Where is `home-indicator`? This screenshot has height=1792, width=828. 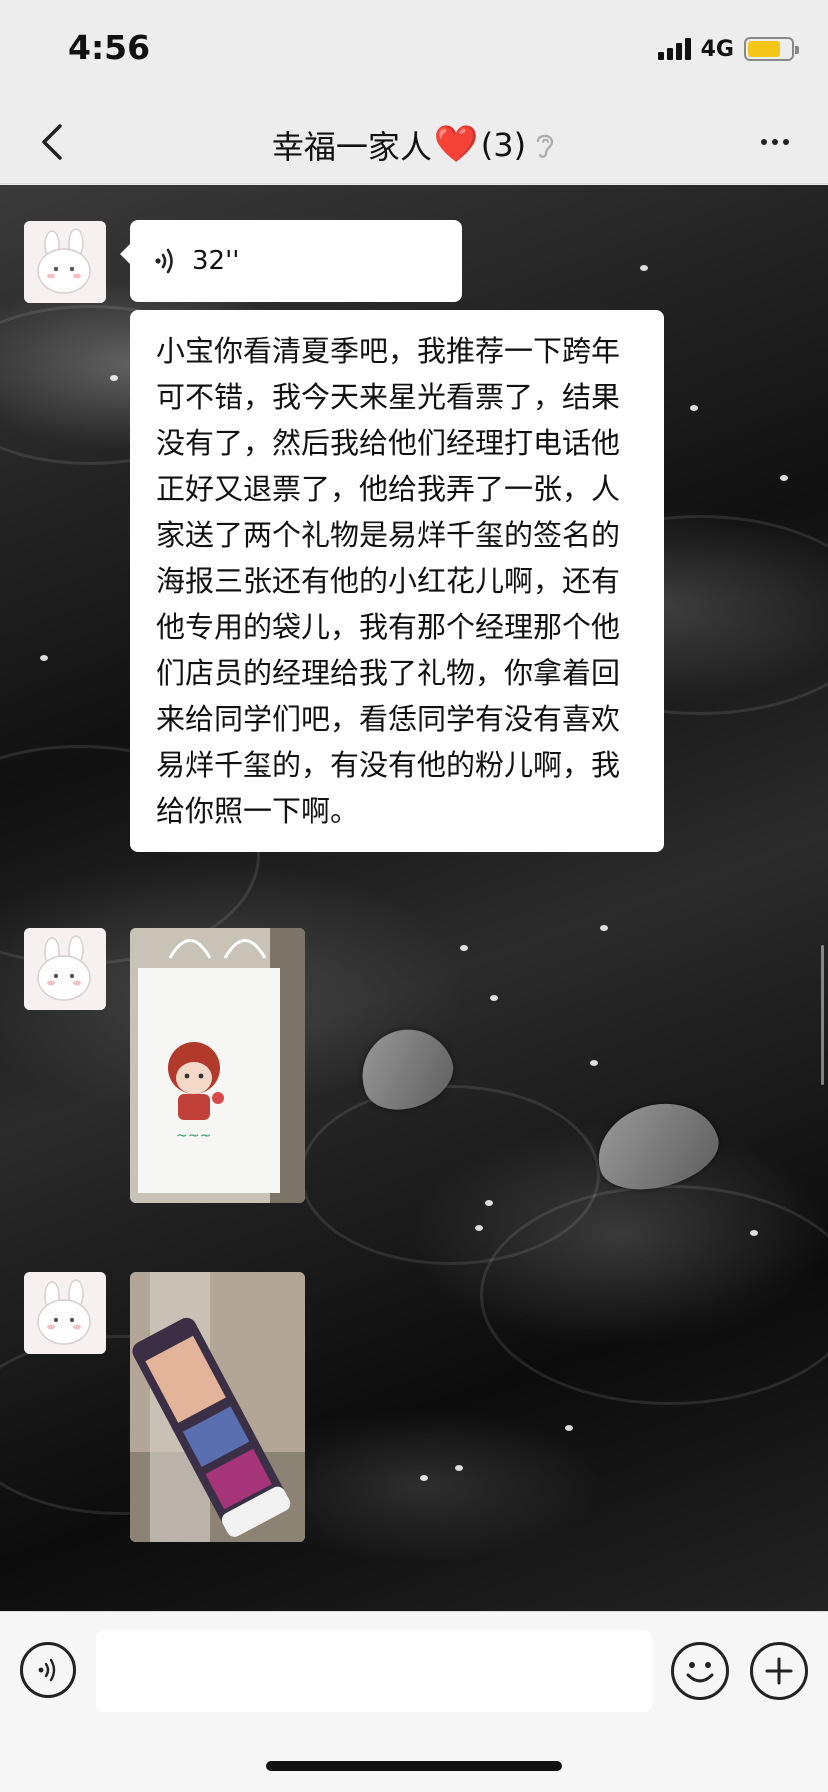
home-indicator is located at coordinates (414, 1766).